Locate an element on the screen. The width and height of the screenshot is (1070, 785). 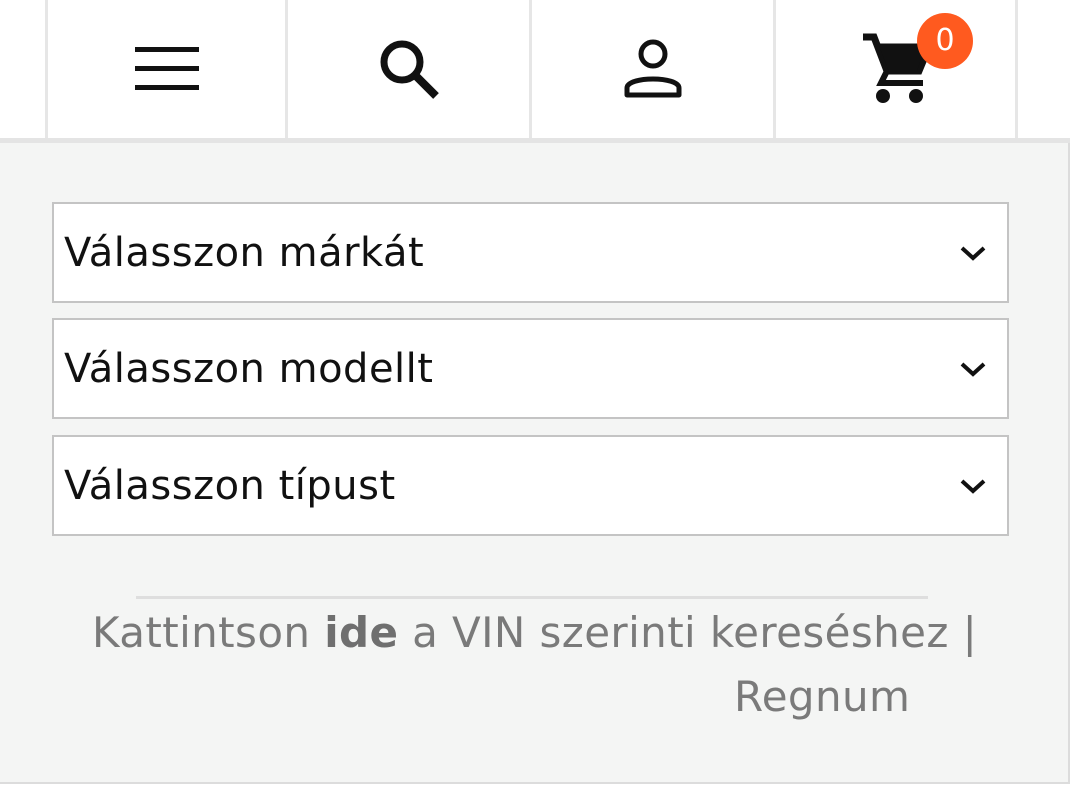
hamburger-menu-icon is located at coordinates (166, 68).